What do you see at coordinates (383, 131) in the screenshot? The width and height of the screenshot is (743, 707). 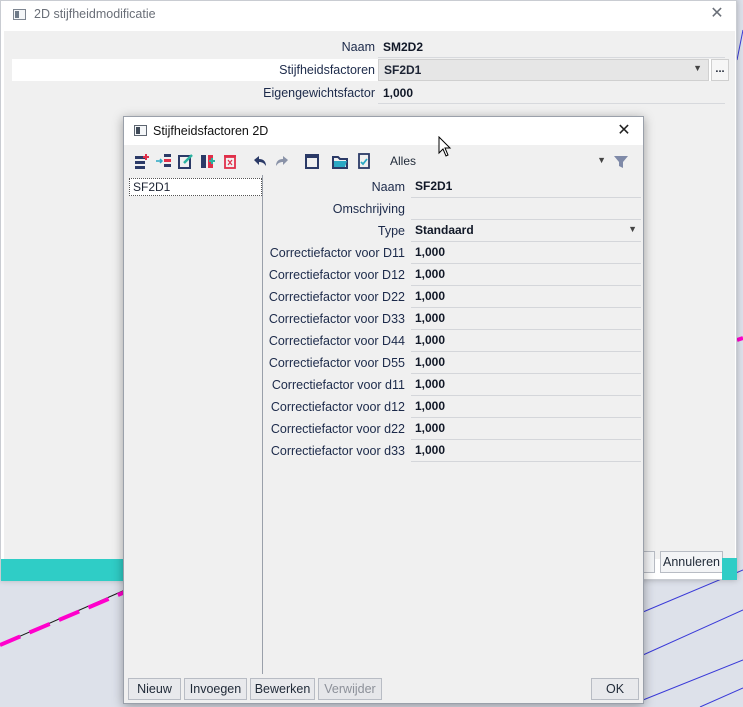 I see `dialog-title-bar: Stijfheidsfactoren 2D ✕` at bounding box center [383, 131].